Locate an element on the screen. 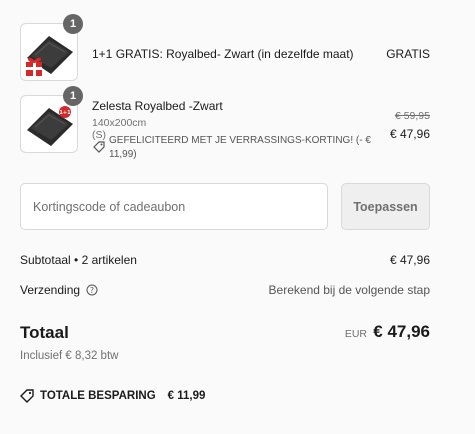  total-value: € 47,96 is located at coordinates (401, 331).